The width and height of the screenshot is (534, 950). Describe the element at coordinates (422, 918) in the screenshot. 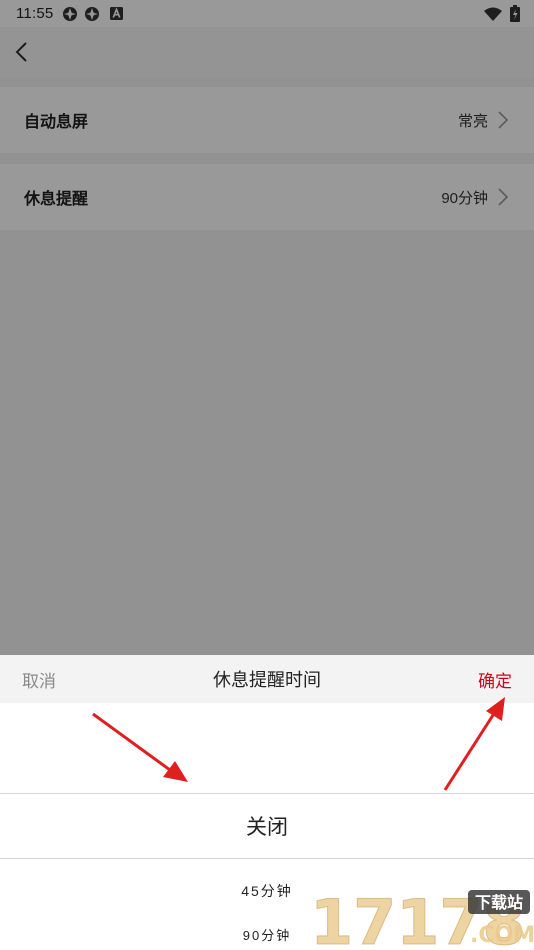

I see `site-watermark-logo: 17178 下载站 .COM` at that location.